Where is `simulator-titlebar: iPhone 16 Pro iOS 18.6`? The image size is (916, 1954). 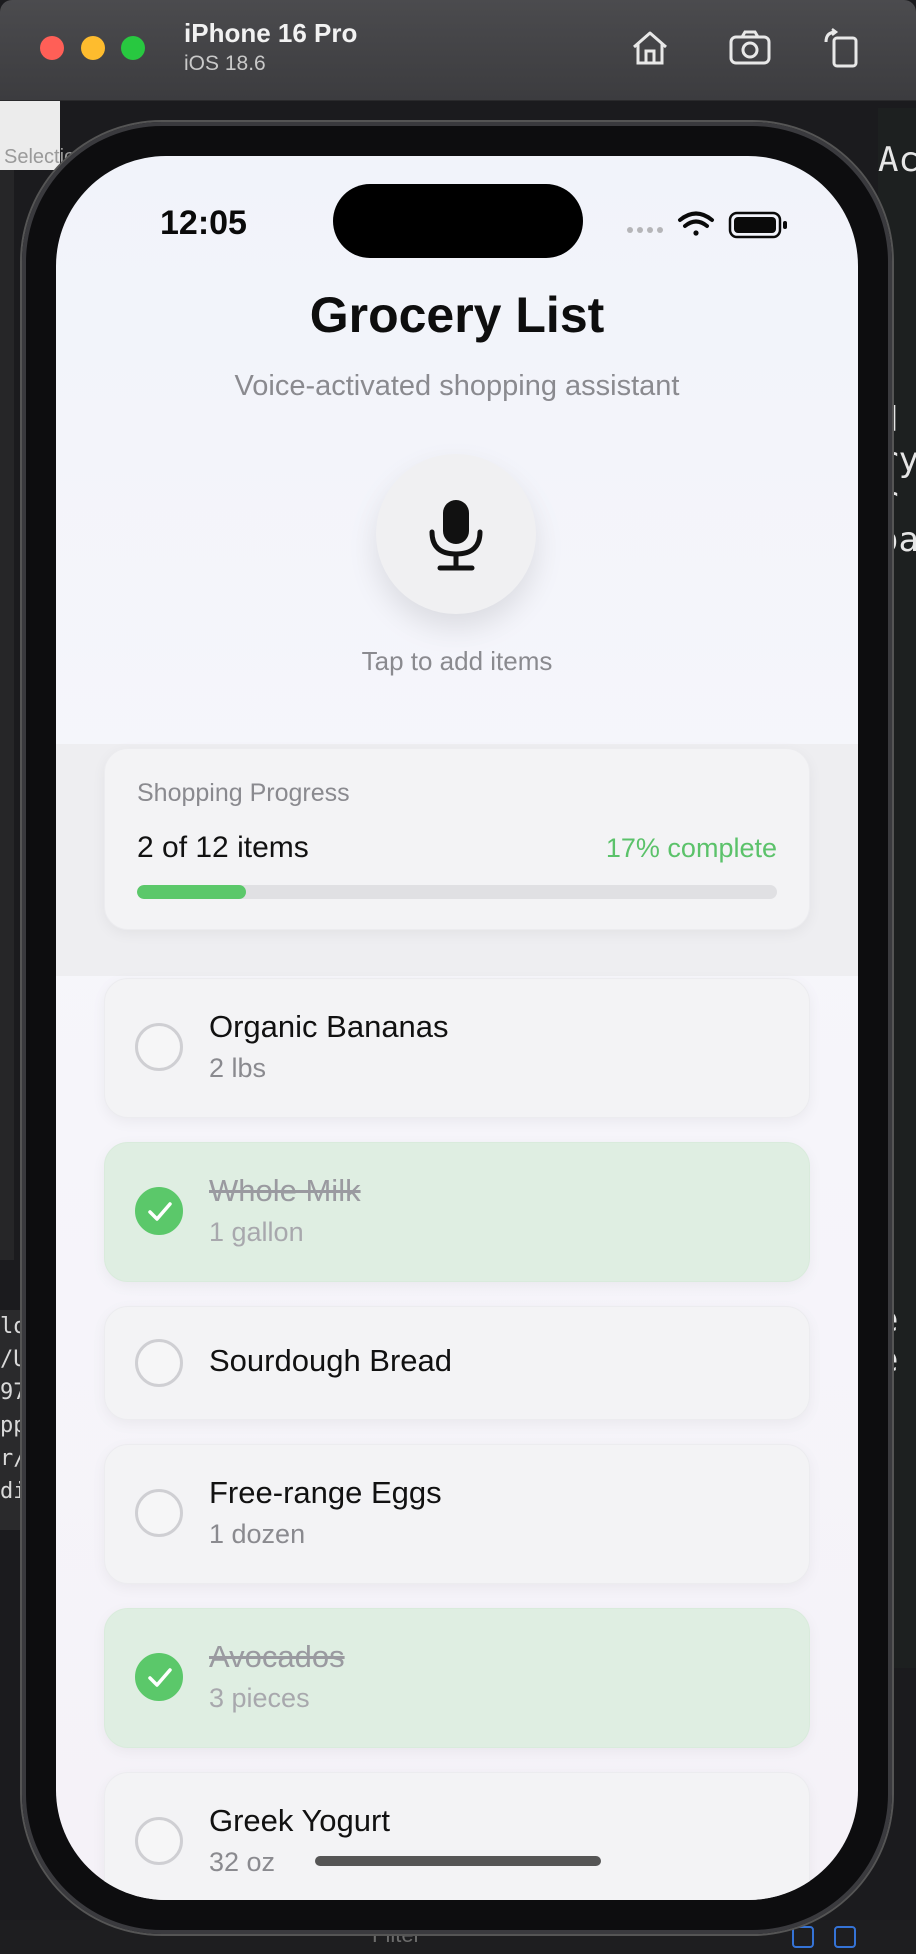
simulator-titlebar: iPhone 16 Pro iOS 18.6 is located at coordinates (458, 50).